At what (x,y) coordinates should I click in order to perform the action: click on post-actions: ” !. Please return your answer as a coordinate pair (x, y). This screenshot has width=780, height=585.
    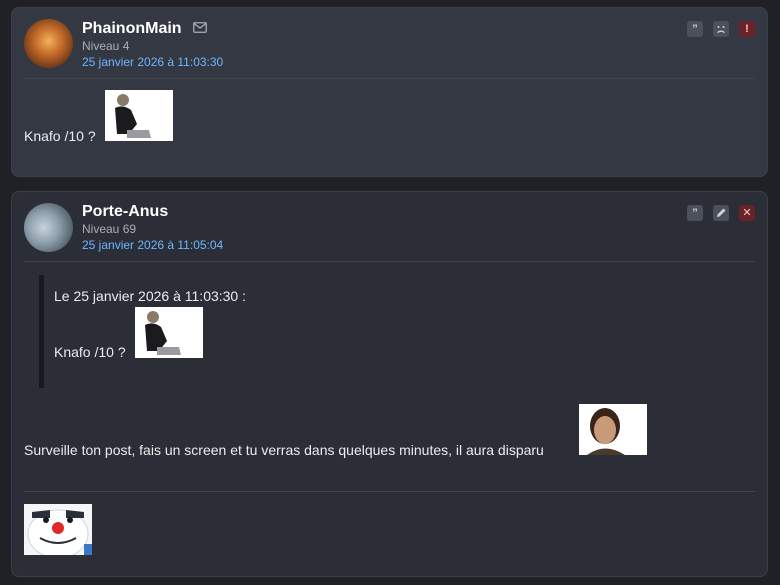
    Looking at the image, I should click on (721, 29).